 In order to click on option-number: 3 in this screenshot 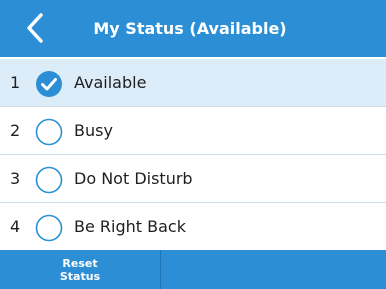, I will do `click(15, 178)`.